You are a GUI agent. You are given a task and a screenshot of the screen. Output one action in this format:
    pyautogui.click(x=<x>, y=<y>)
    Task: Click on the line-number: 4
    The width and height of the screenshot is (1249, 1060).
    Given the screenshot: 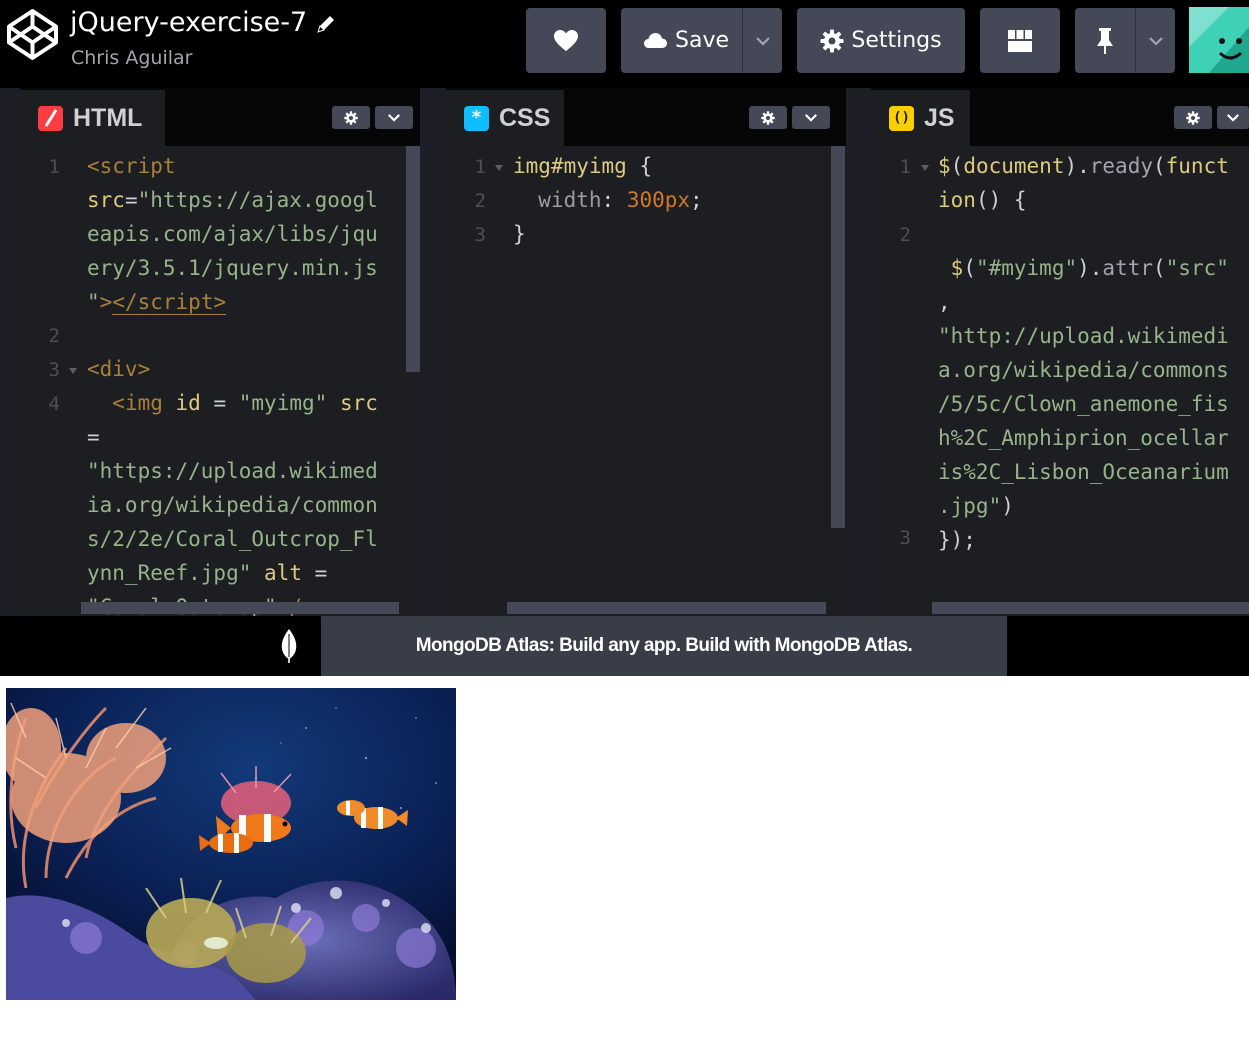 What is the action you would take?
    pyautogui.click(x=54, y=404)
    